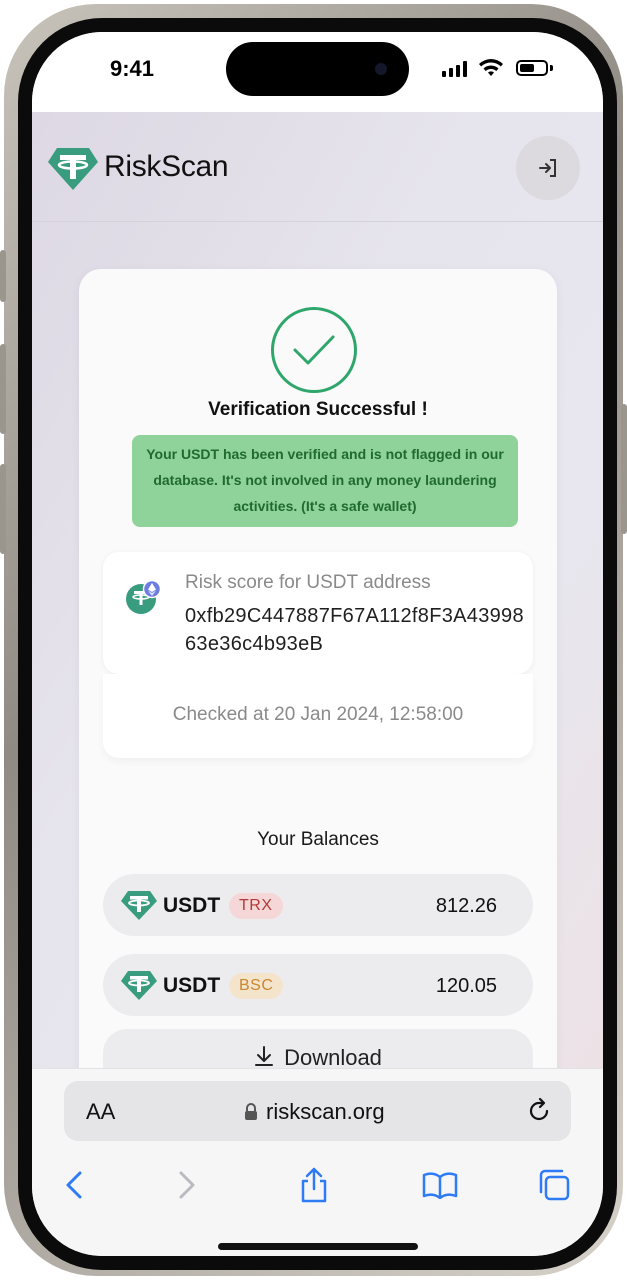  Describe the element at coordinates (318, 905) in the screenshot. I see `balance-row-usdt-trx: USDT TRX 812.26` at that location.